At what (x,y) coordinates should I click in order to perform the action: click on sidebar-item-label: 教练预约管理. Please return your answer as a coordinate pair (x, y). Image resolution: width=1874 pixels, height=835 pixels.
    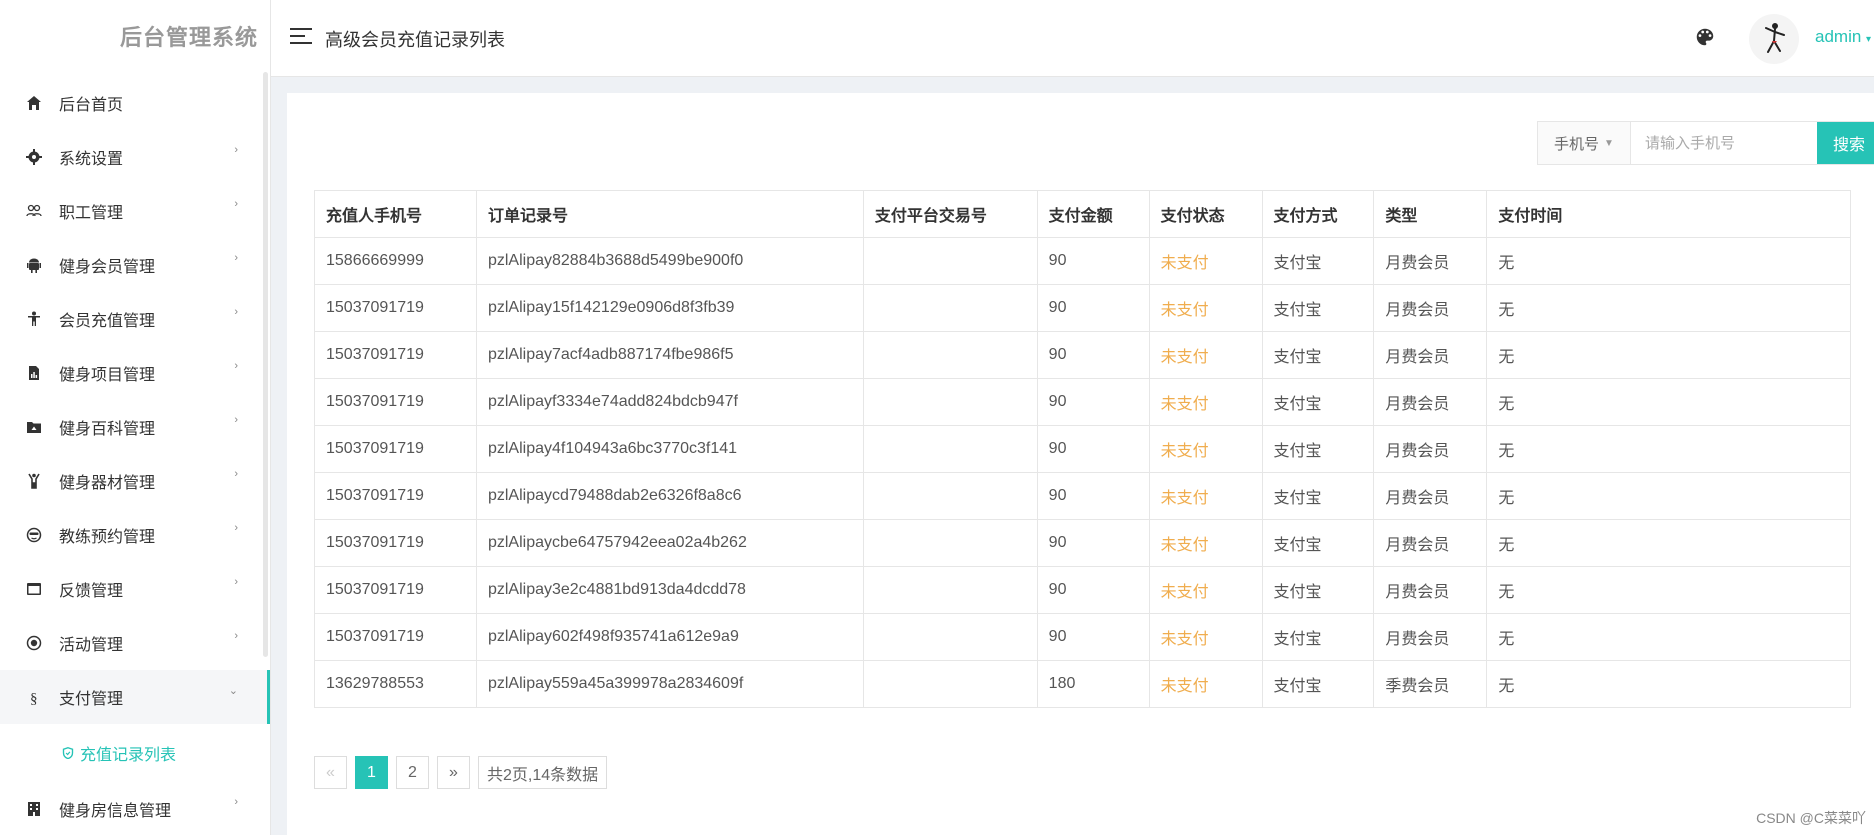
    Looking at the image, I should click on (107, 537).